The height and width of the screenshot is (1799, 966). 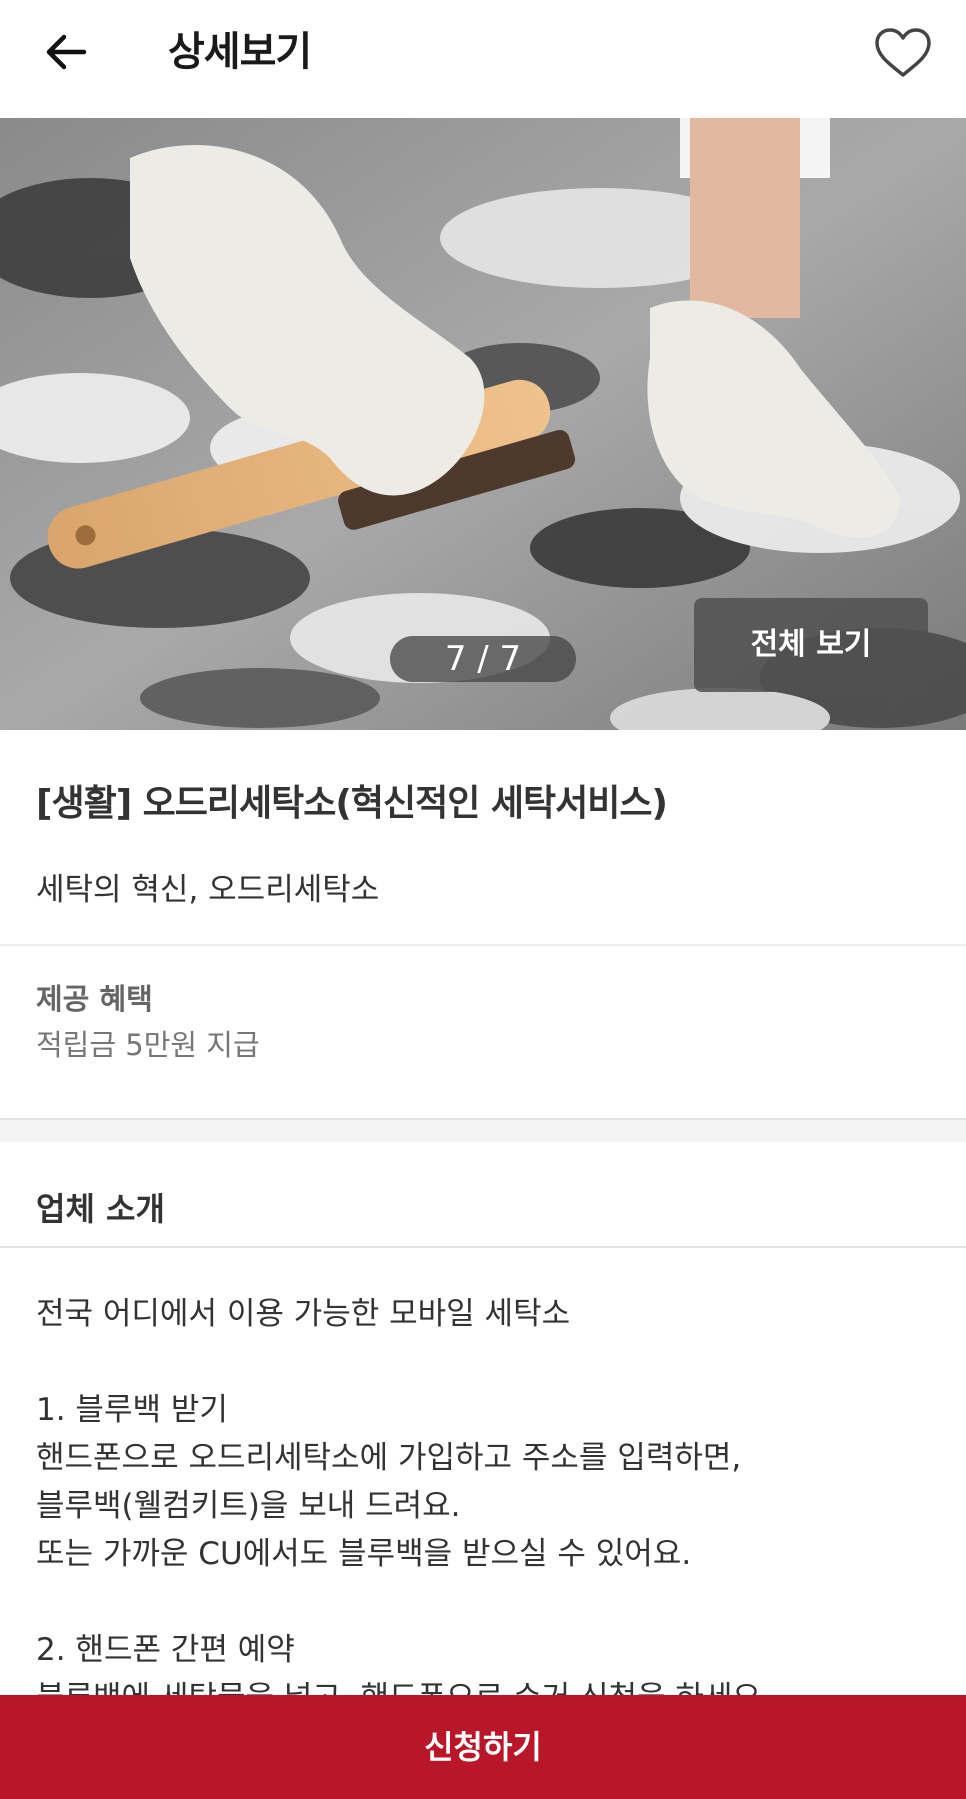 I want to click on intro-line: 또는 가까운 CU에서도 블루백을 받으실 수 있어요., so click(x=364, y=1554).